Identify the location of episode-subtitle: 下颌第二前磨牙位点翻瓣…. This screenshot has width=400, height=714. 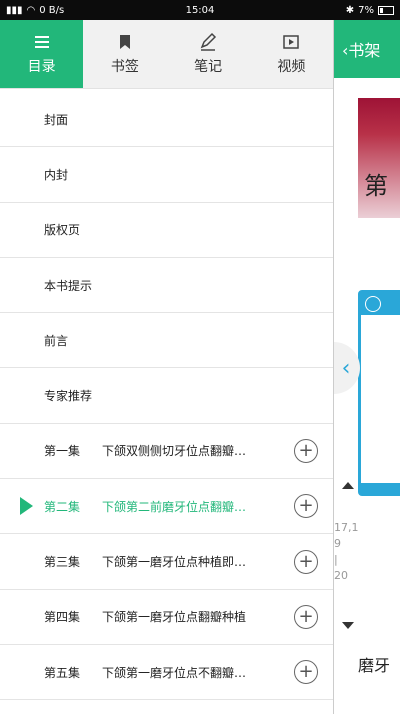
(174, 506).